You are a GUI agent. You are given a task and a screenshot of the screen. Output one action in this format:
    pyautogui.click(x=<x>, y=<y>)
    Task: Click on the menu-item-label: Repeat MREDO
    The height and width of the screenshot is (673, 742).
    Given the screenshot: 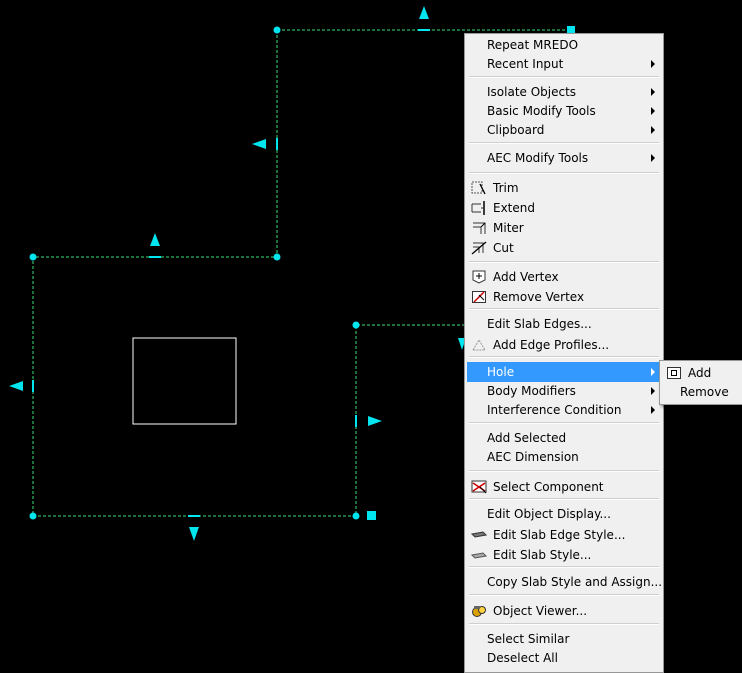 What is the action you would take?
    pyautogui.click(x=533, y=45)
    